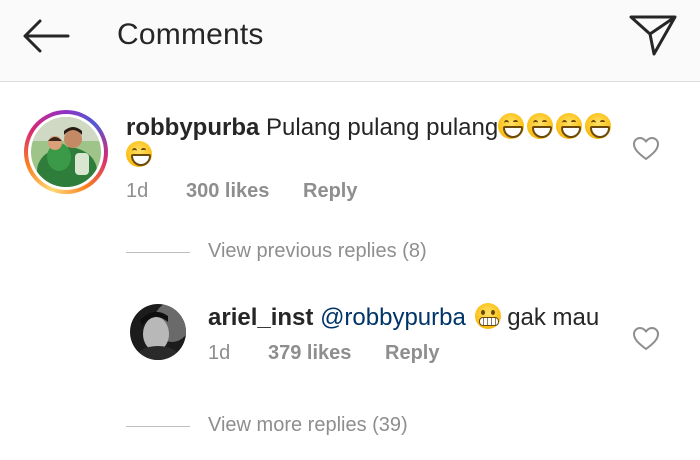  I want to click on comment-text: robbypurba Pulang pulang pulang, so click(369, 128).